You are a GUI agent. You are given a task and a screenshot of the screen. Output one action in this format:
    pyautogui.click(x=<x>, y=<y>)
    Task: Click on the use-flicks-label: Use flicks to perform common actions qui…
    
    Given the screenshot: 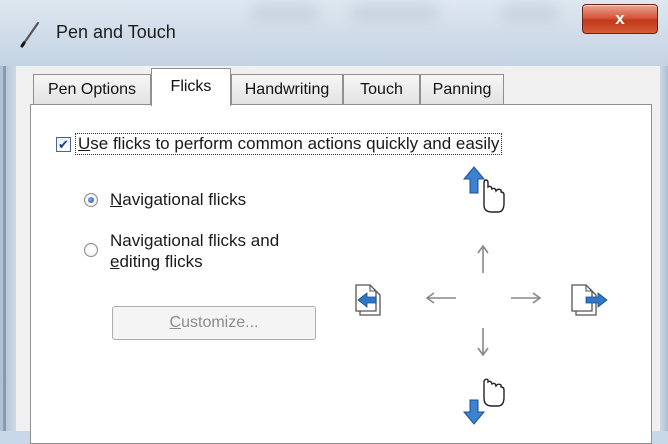 What is the action you would take?
    pyautogui.click(x=289, y=144)
    